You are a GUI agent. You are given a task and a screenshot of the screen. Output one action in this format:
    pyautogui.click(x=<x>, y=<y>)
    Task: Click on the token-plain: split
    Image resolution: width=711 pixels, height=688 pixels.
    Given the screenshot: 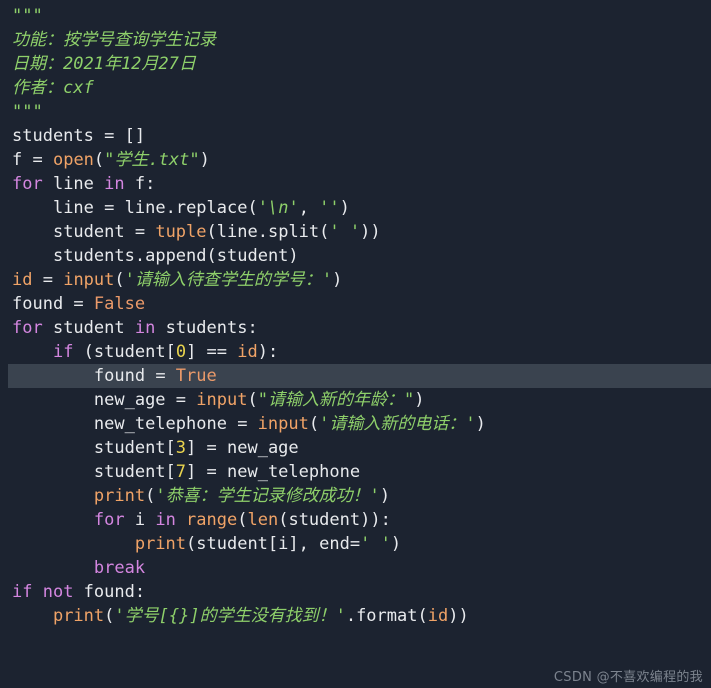 What is the action you would take?
    pyautogui.click(x=293, y=232)
    